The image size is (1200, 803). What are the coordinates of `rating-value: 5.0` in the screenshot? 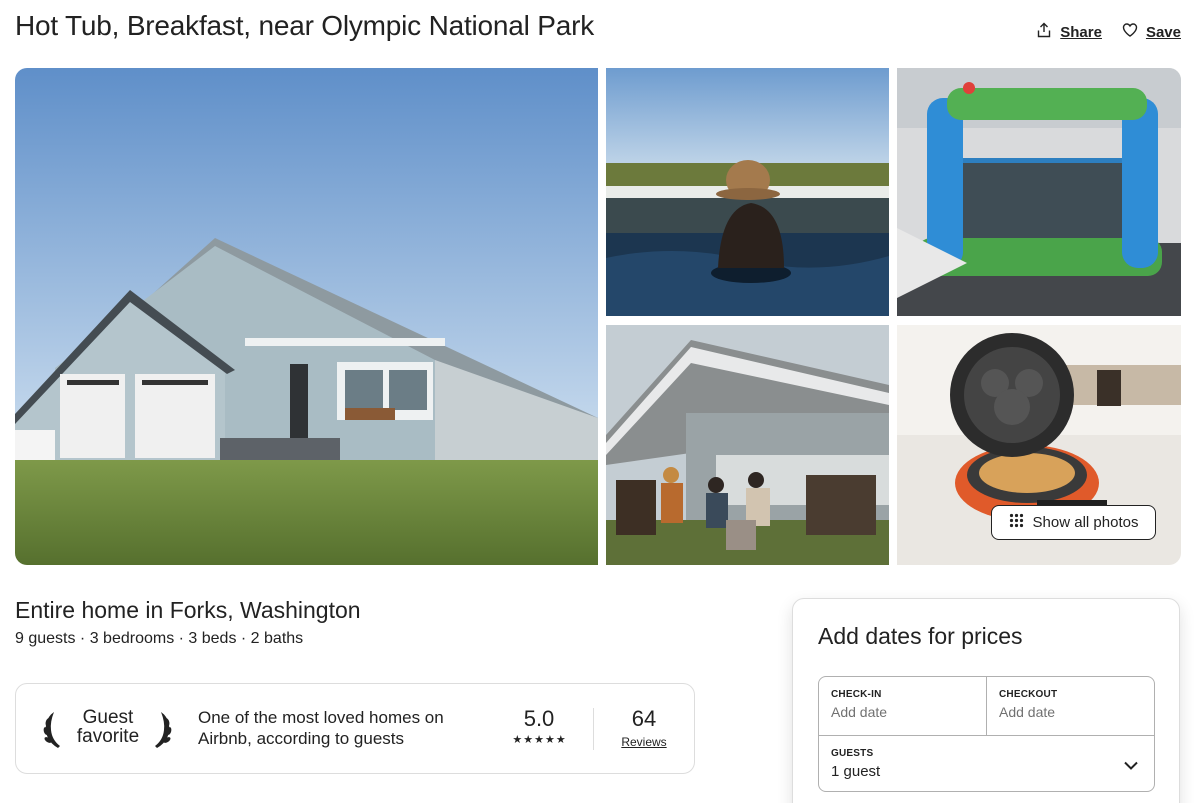 It's located at (539, 718).